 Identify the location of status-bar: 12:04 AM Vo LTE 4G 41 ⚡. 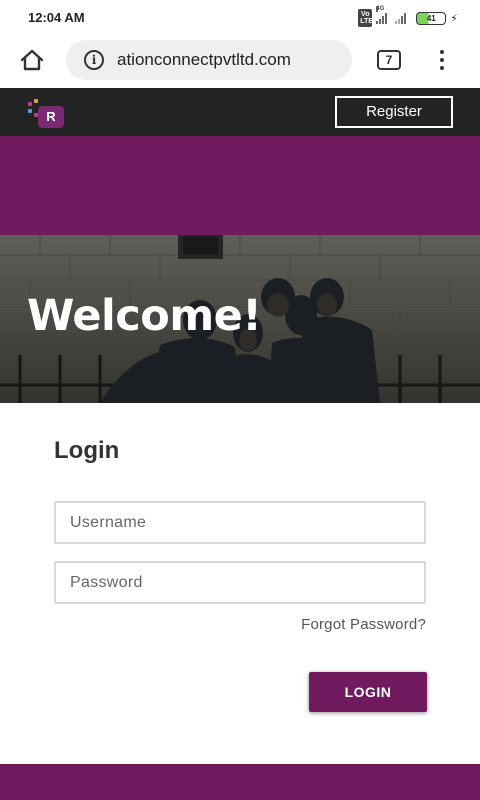
(240, 18).